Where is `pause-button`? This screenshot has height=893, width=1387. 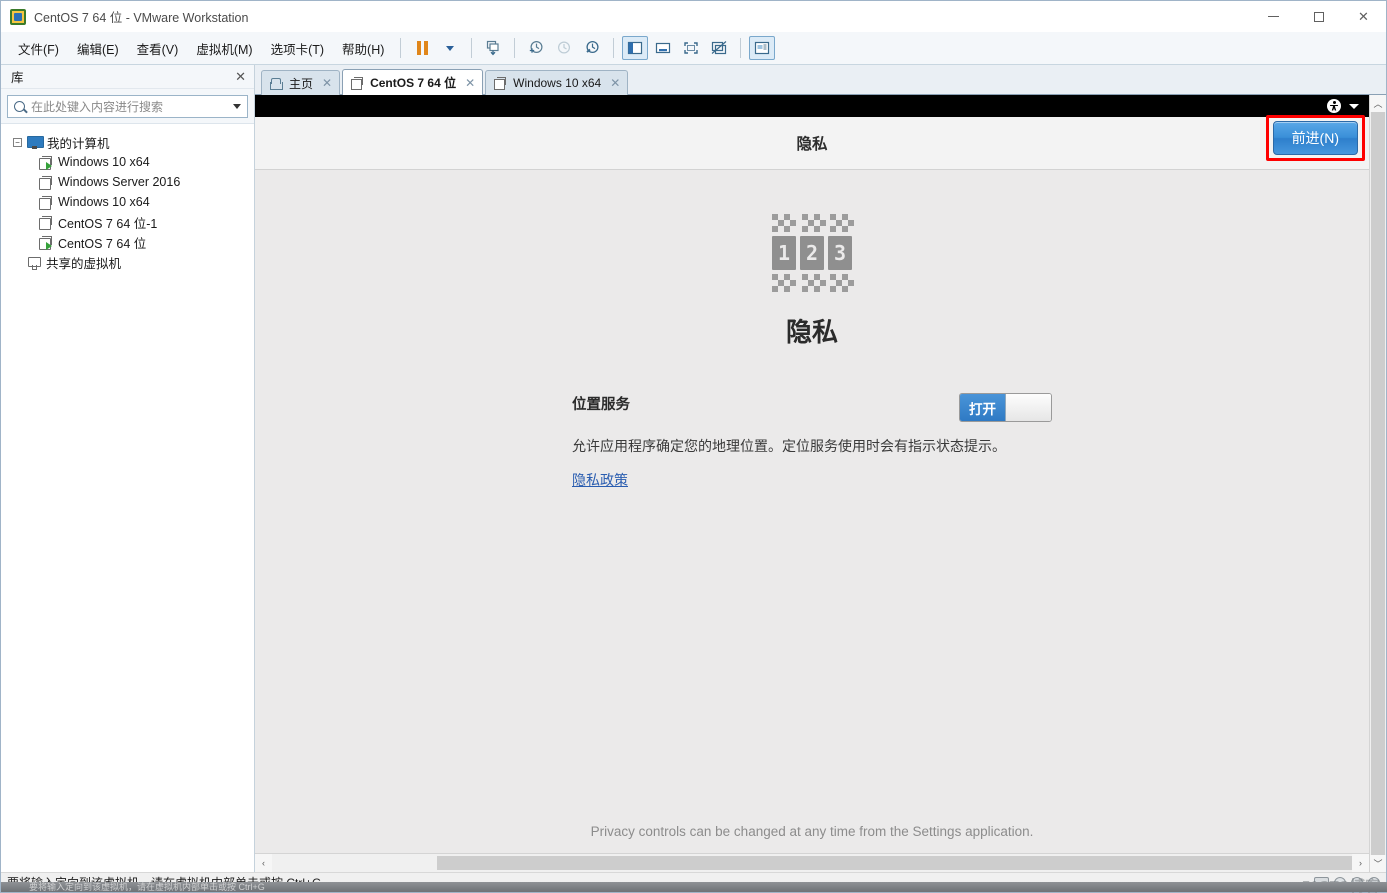
pause-button is located at coordinates (422, 48).